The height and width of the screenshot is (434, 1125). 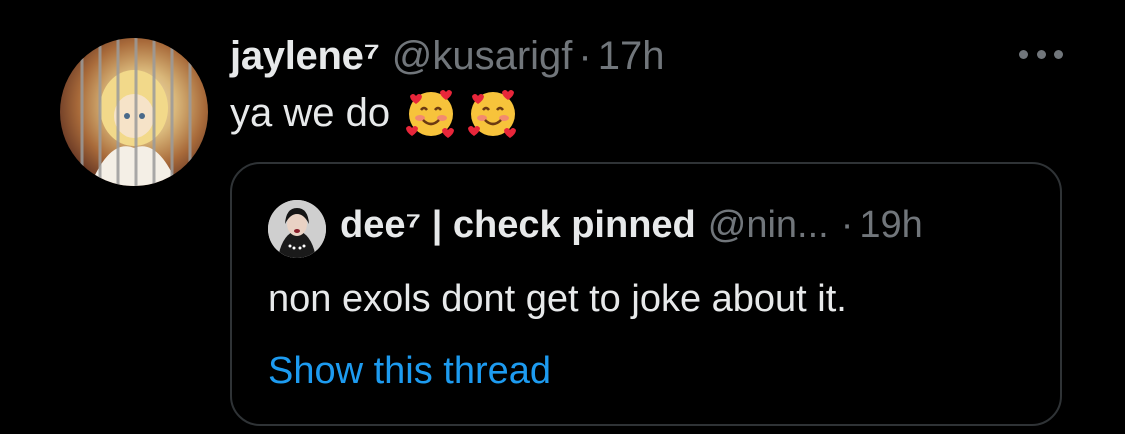 What do you see at coordinates (409, 371) in the screenshot?
I see `show-thread-link: Show this thread` at bounding box center [409, 371].